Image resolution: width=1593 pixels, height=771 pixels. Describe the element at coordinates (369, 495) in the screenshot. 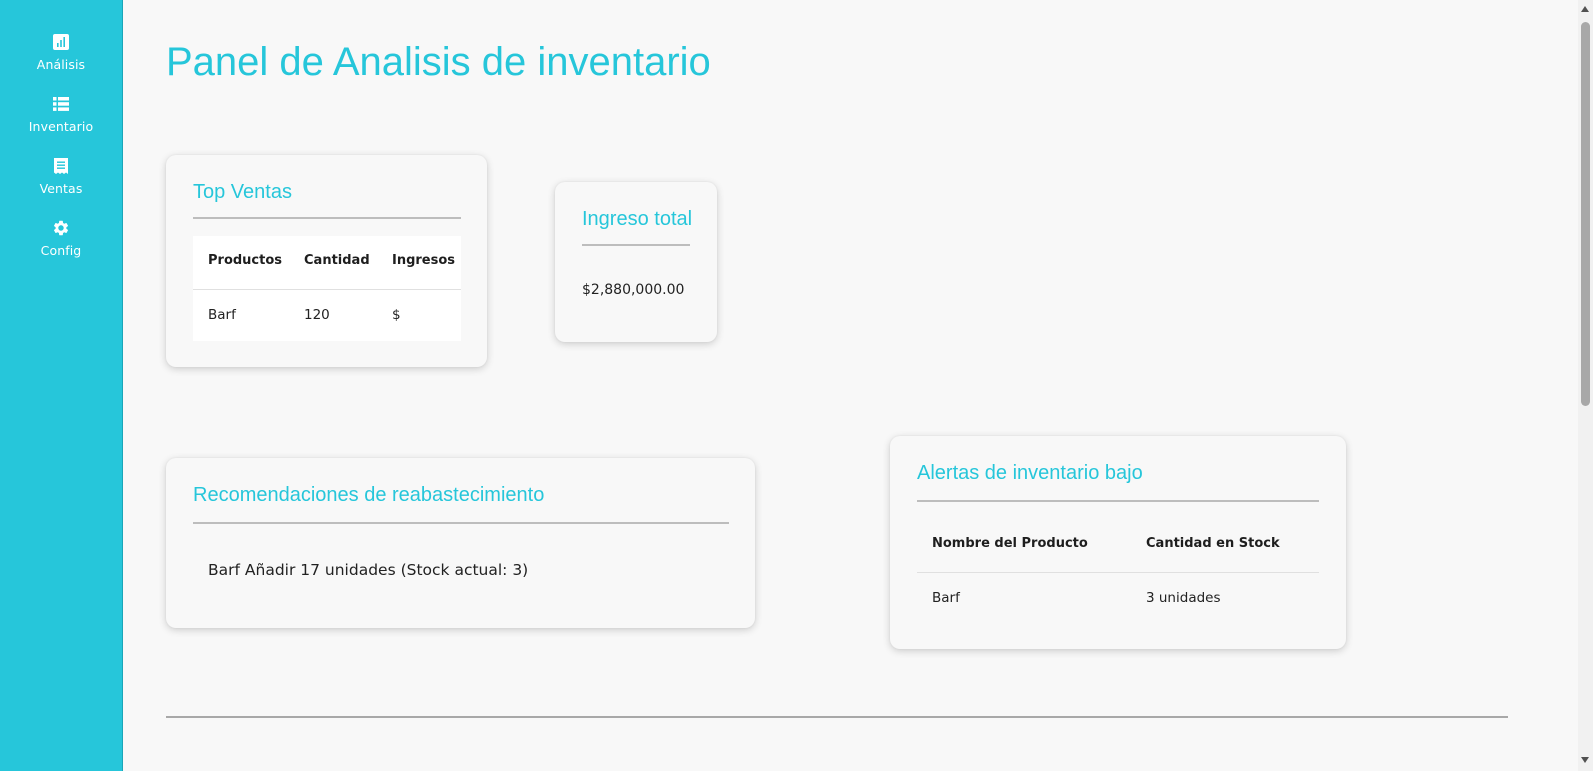

I see `card-title: Recomendaciones de reabastecimiento` at that location.